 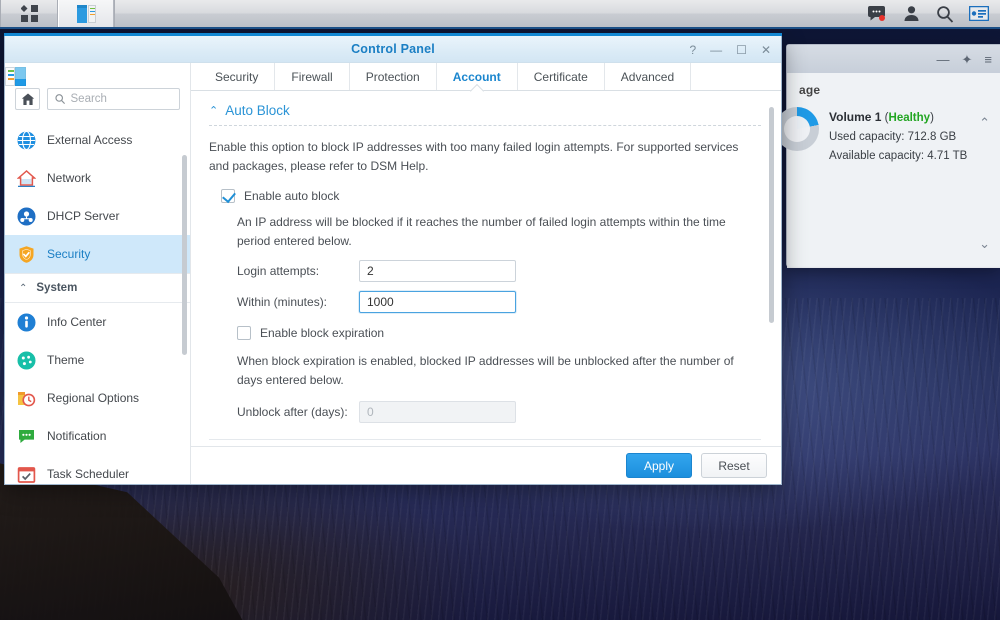 I want to click on sidebar-group-system: ⌃ System, so click(x=97, y=288).